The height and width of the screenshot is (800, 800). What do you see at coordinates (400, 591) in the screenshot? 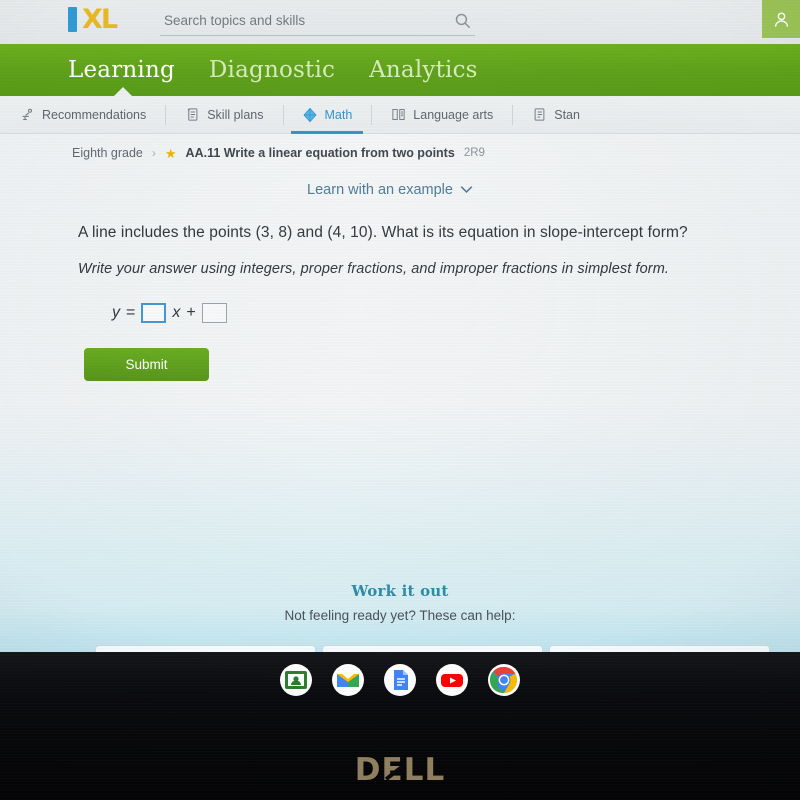
I see `work-it-out-title: Work it out` at bounding box center [400, 591].